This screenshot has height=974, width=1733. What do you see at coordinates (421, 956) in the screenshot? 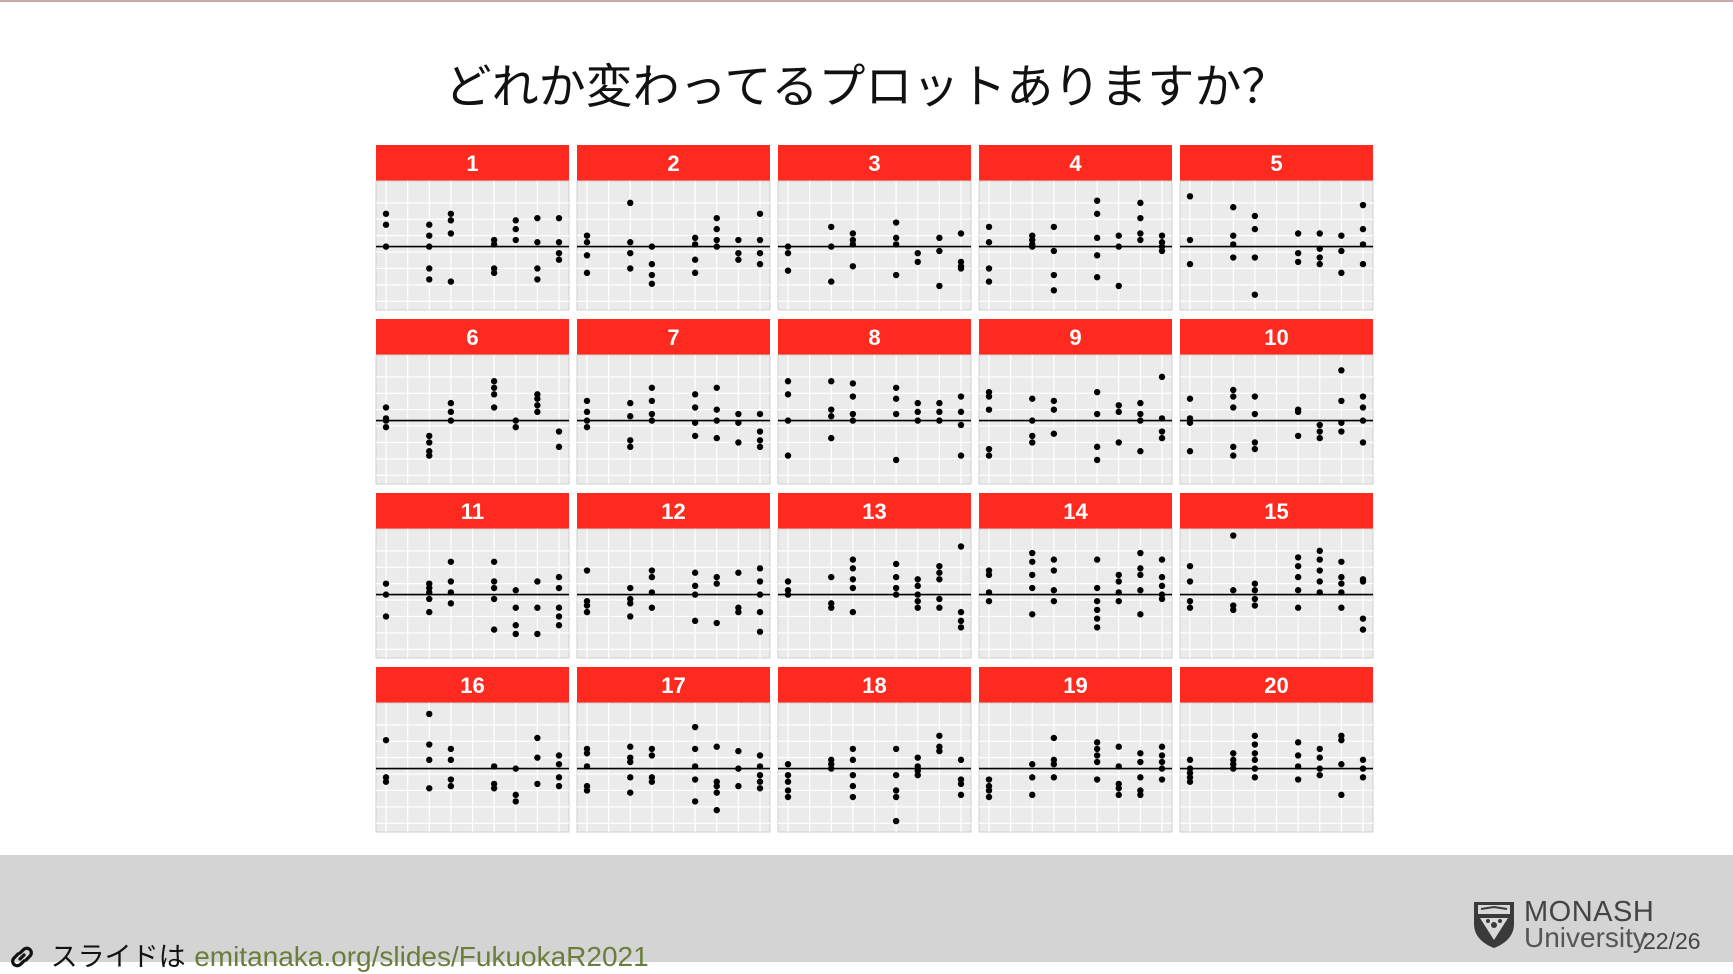
I see `slides-url-link: emitanaka.org/slides/FukuokaR2021` at bounding box center [421, 956].